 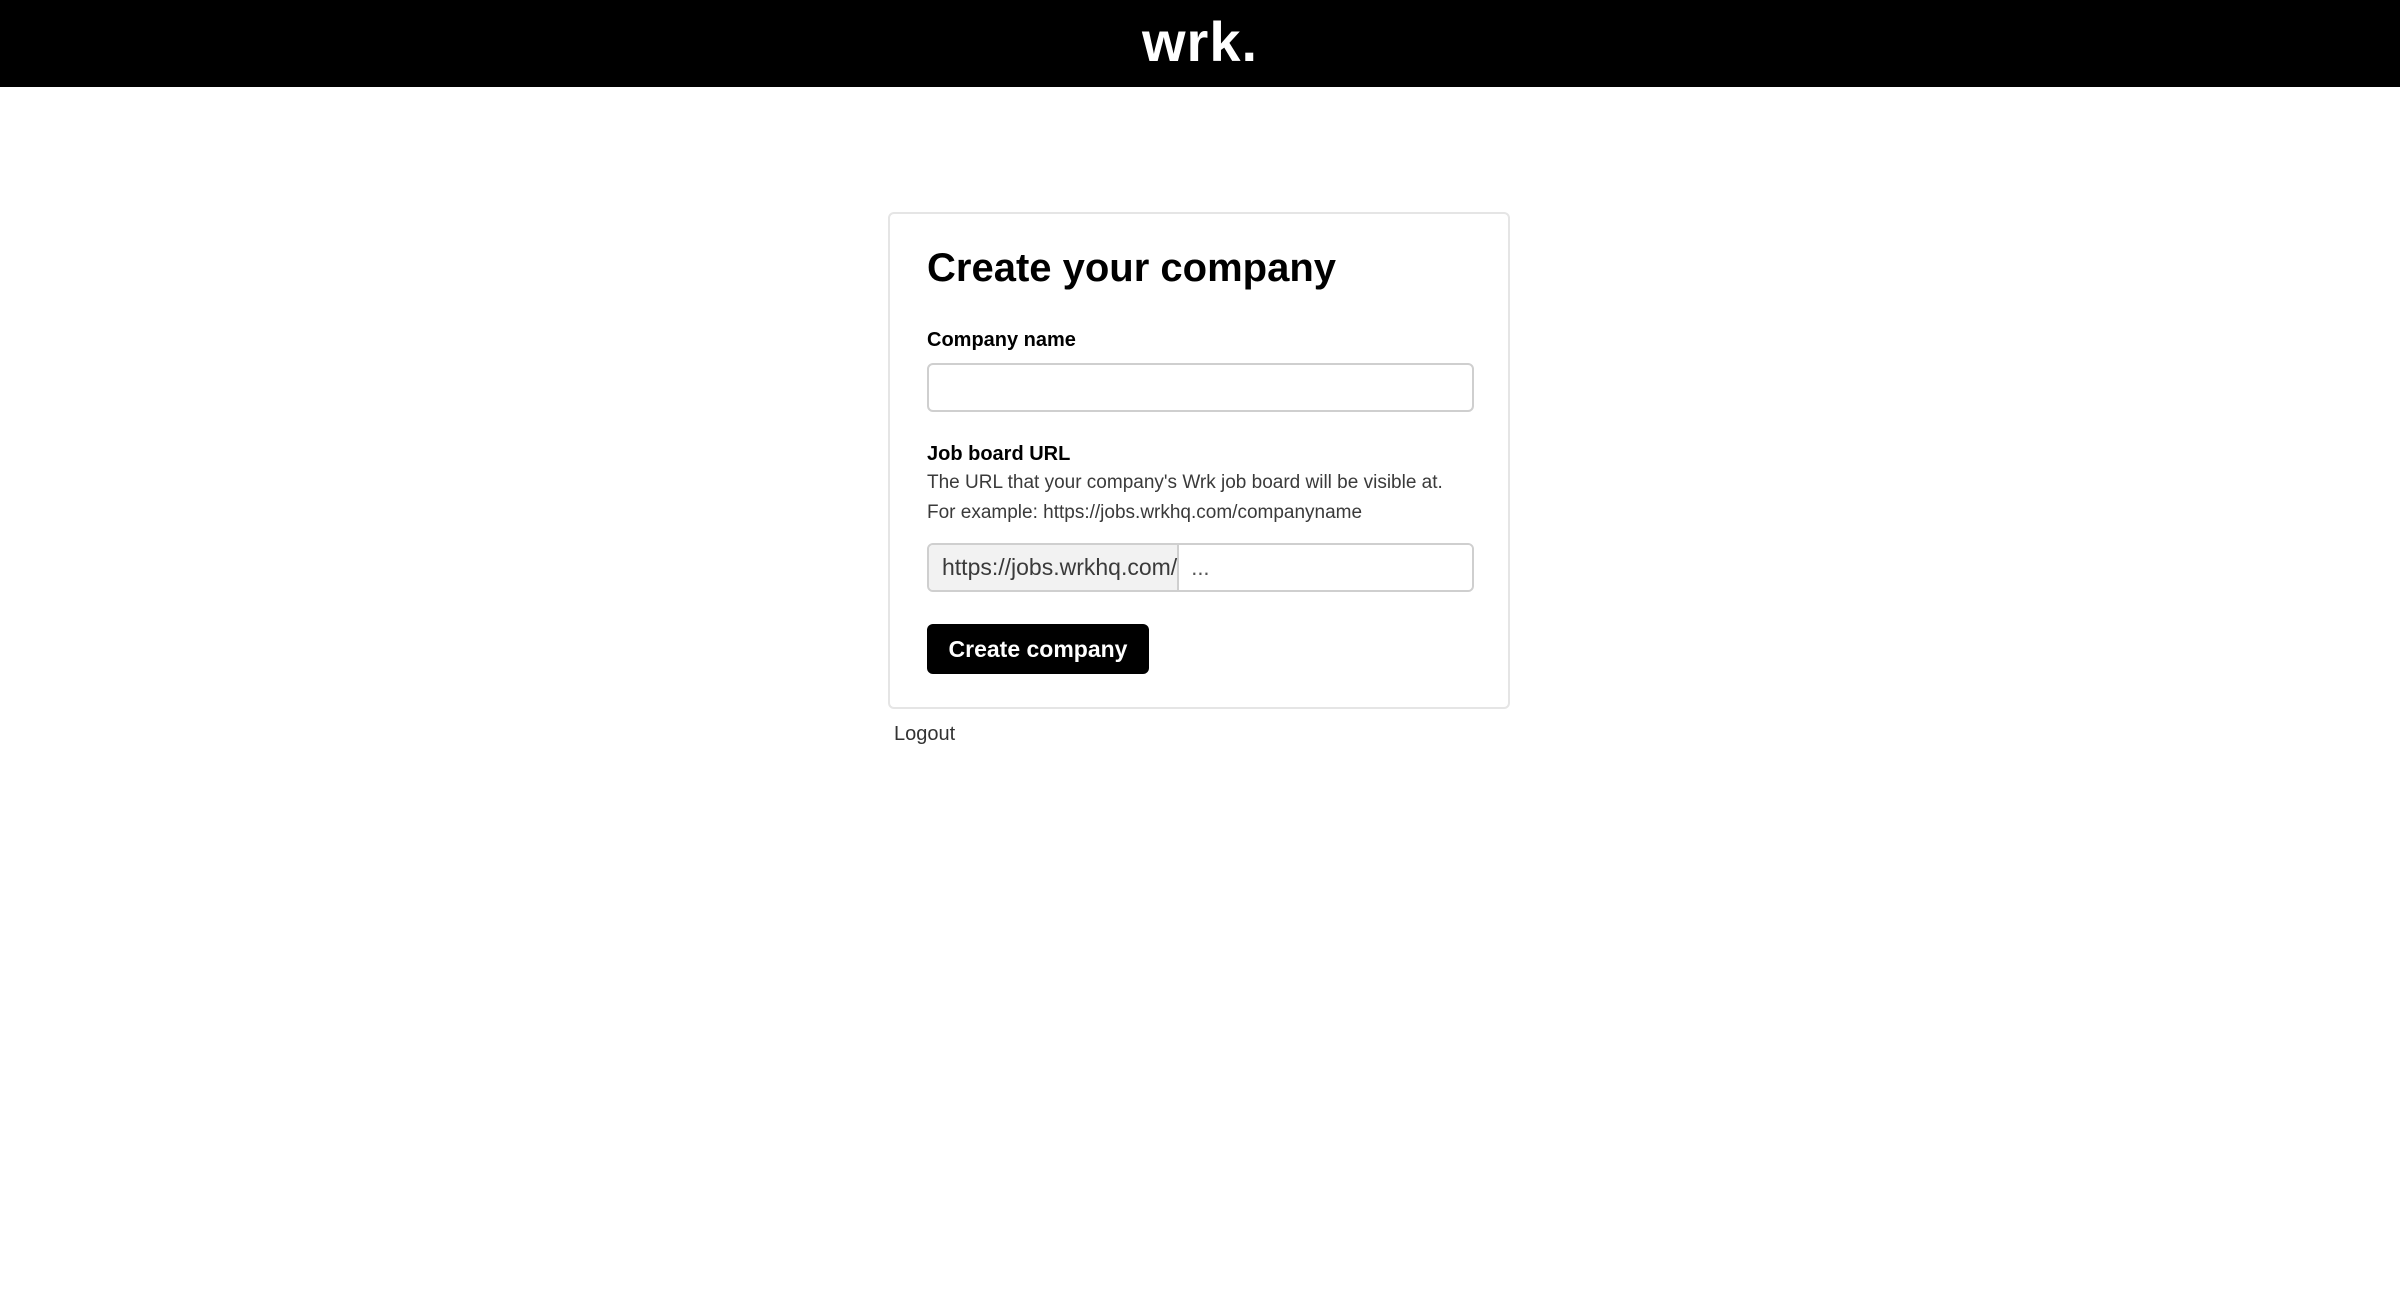 What do you see at coordinates (1054, 567) in the screenshot?
I see `url-prefix: https://jobs.wrkhq.com/` at bounding box center [1054, 567].